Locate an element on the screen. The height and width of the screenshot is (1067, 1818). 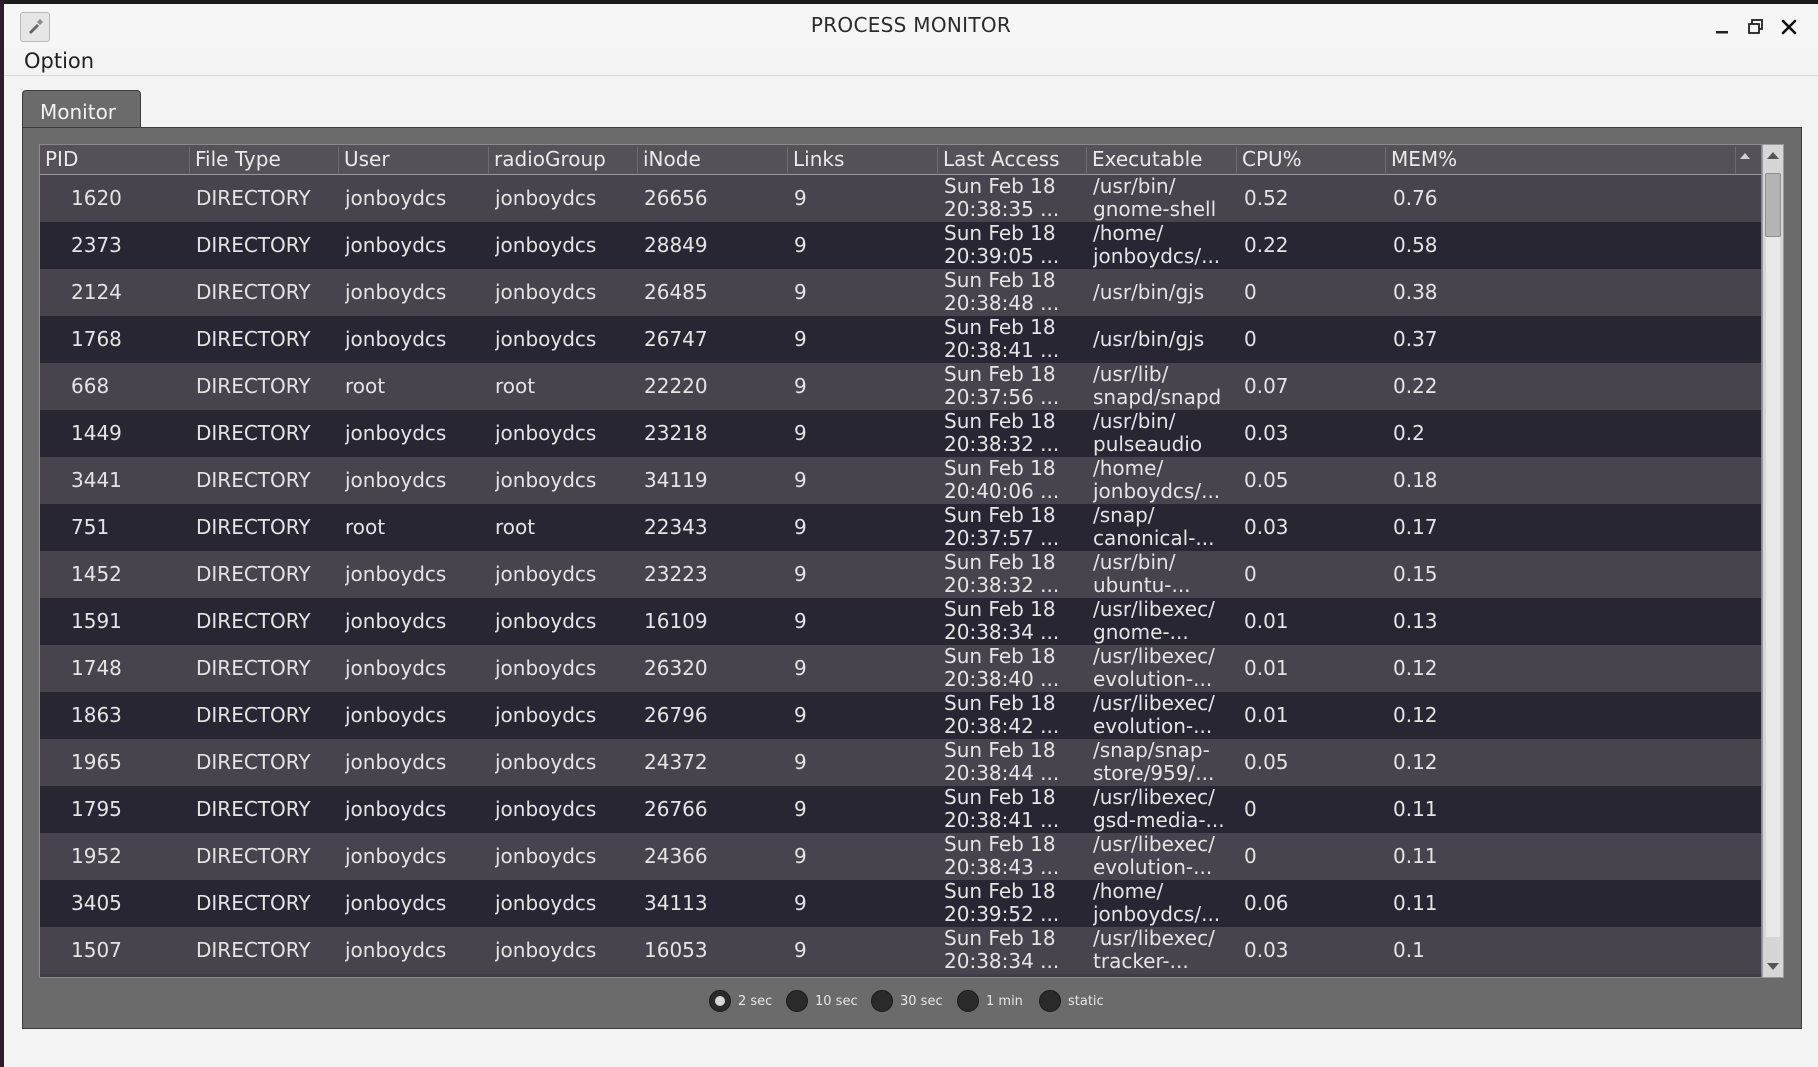
cell-exec-line2: gnome-shell is located at coordinates (1155, 209).